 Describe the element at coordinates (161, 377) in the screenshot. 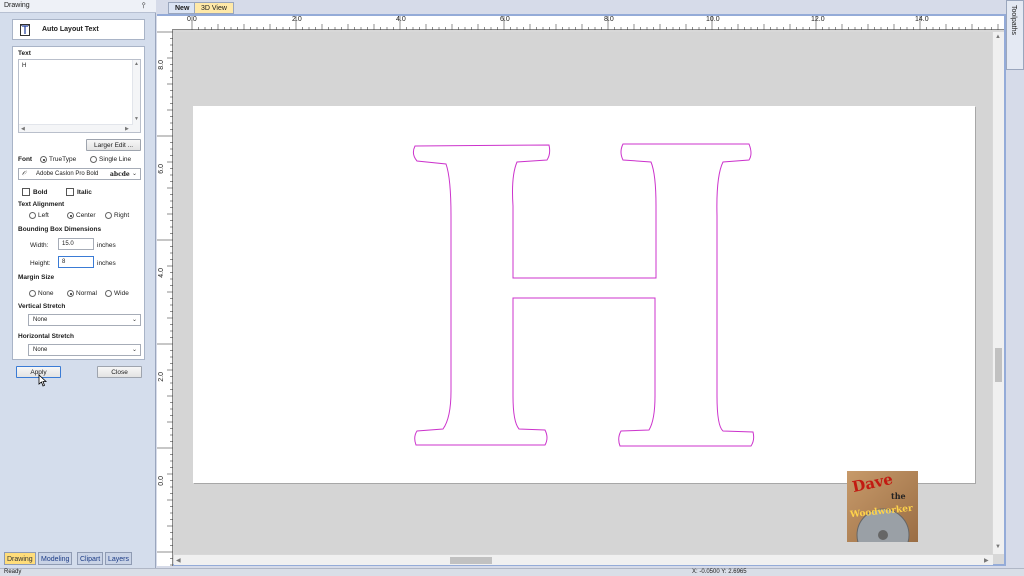

I see `vruler-label: 2.0` at that location.